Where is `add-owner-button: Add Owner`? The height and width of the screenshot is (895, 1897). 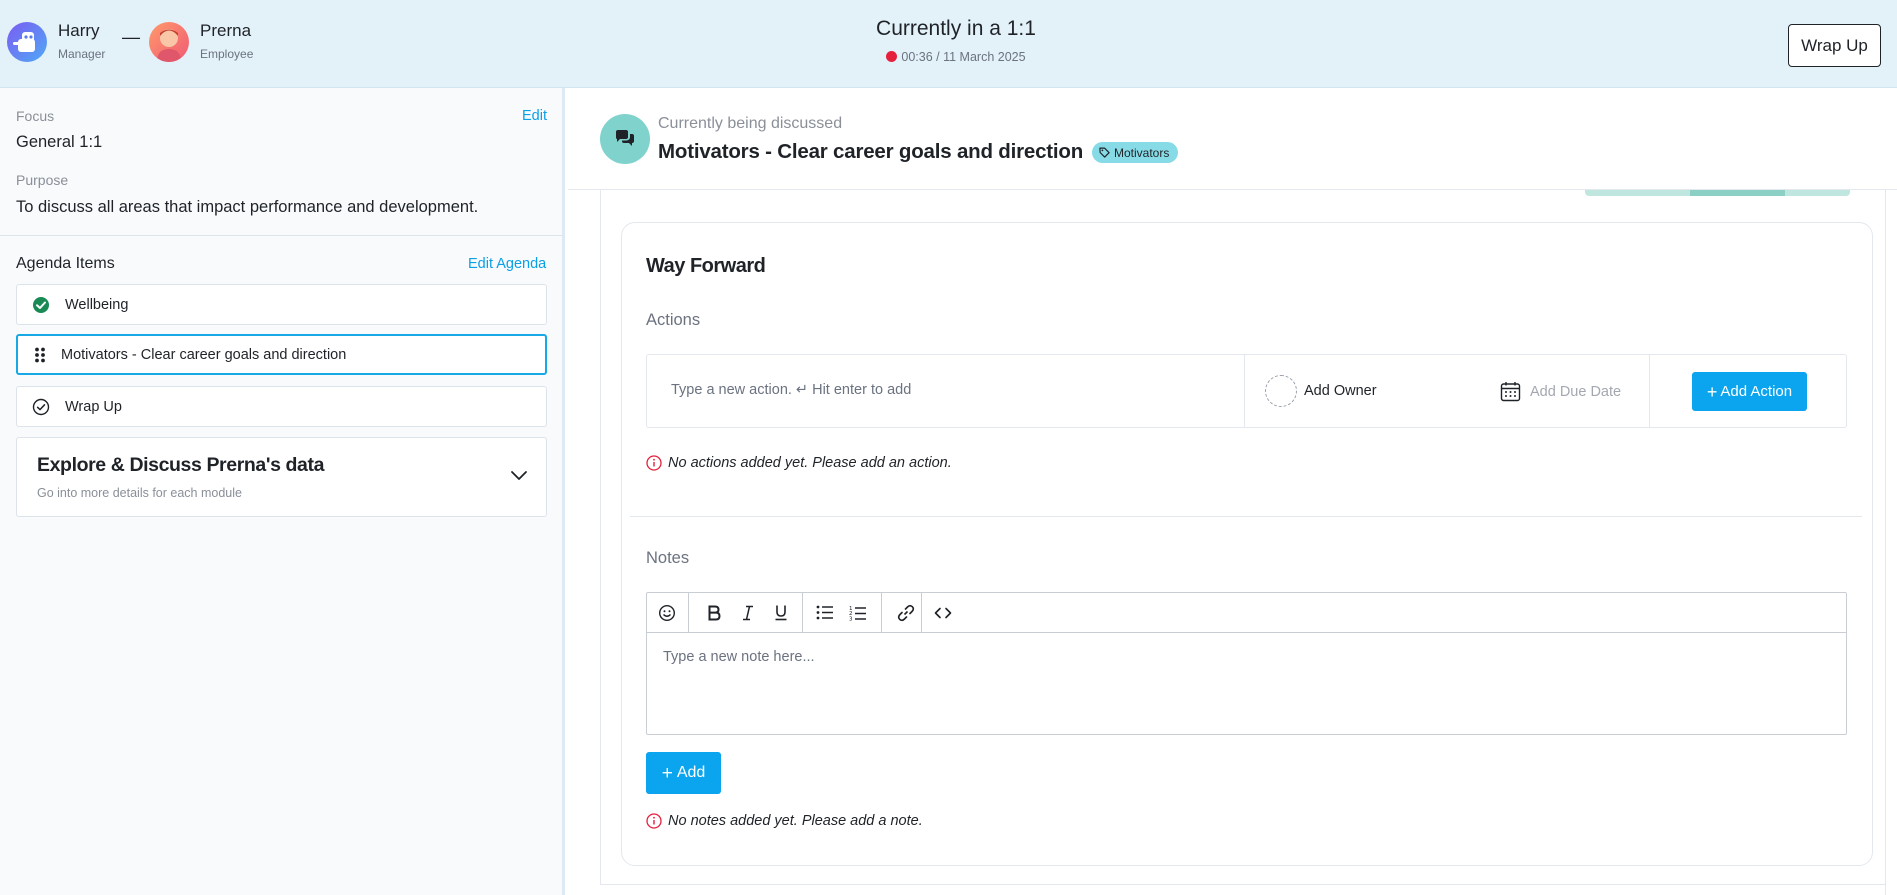 add-owner-button: Add Owner is located at coordinates (1321, 391).